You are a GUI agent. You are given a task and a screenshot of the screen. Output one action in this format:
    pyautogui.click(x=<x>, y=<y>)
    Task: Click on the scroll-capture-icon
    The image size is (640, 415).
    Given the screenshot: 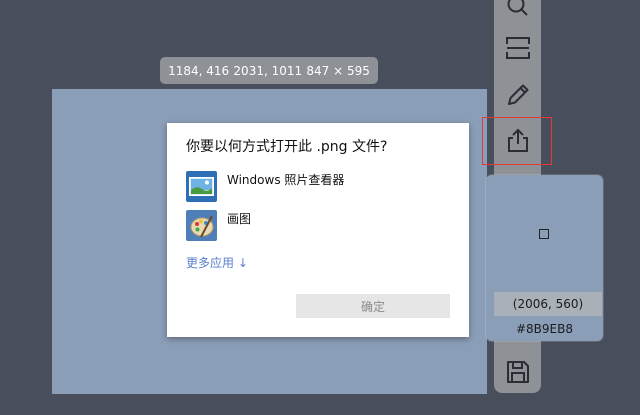 What is the action you would take?
    pyautogui.click(x=517, y=48)
    